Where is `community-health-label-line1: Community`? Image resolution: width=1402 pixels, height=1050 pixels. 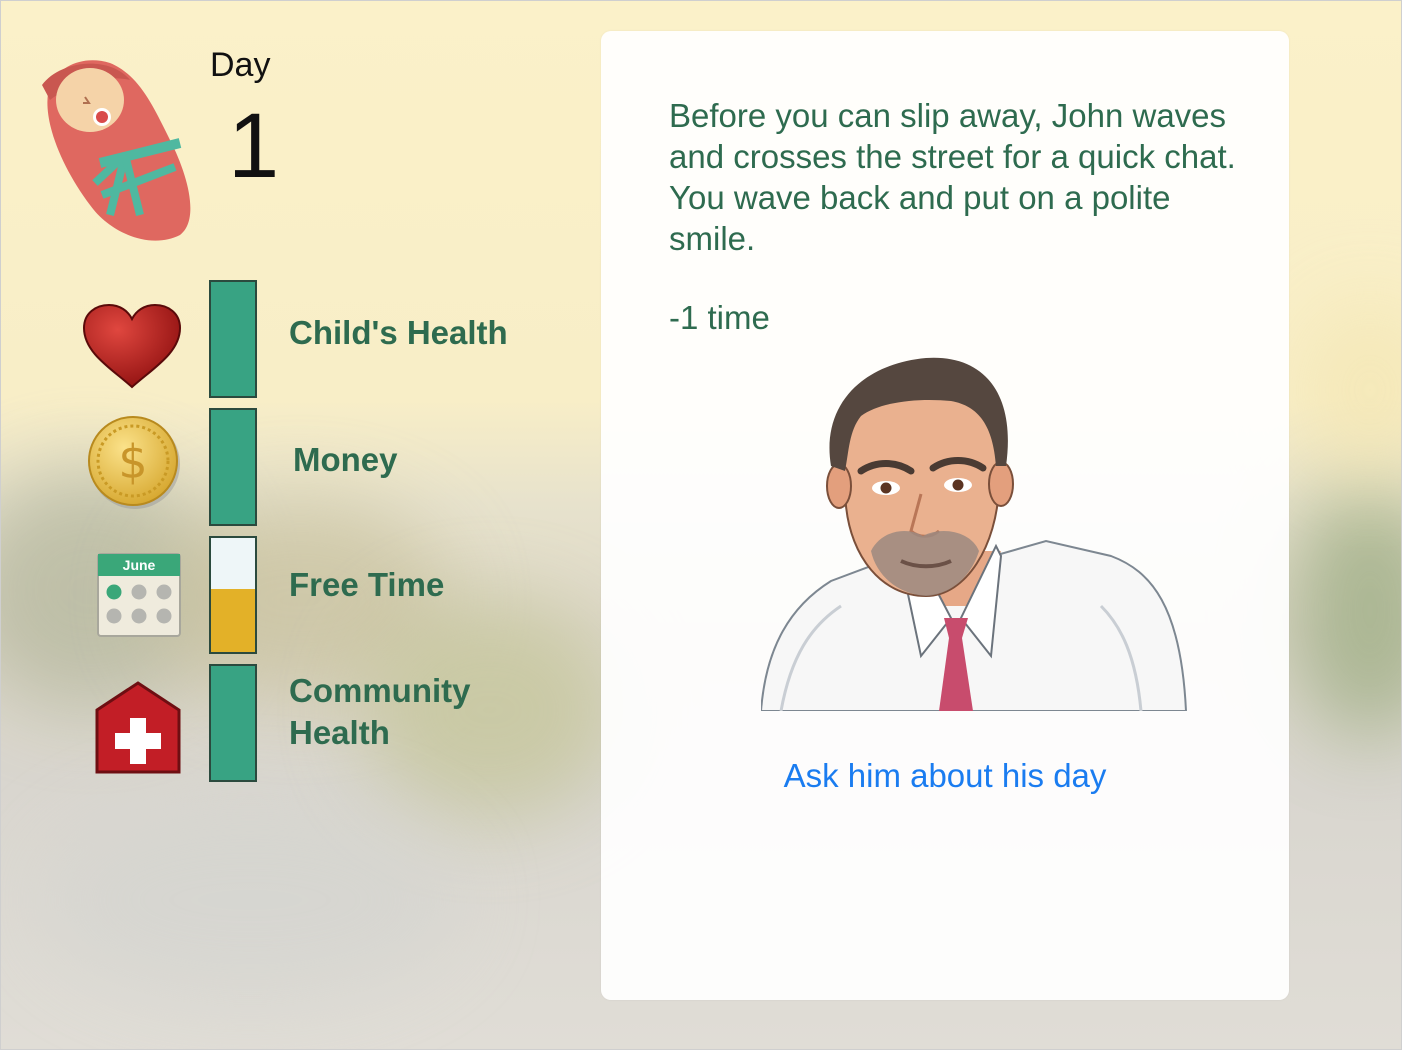
community-health-label-line1: Community is located at coordinates (380, 690).